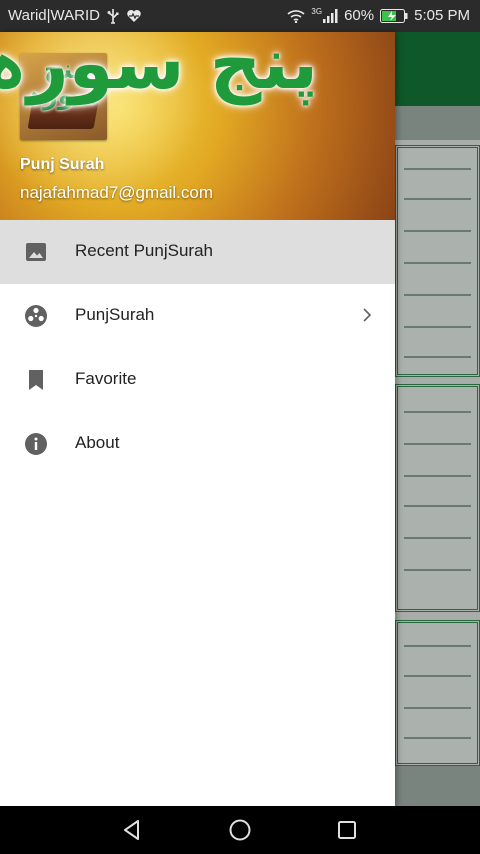 The width and height of the screenshot is (480, 854). I want to click on status-bar: Warid|WARID 3G 60% 5:05 PM, so click(240, 16).